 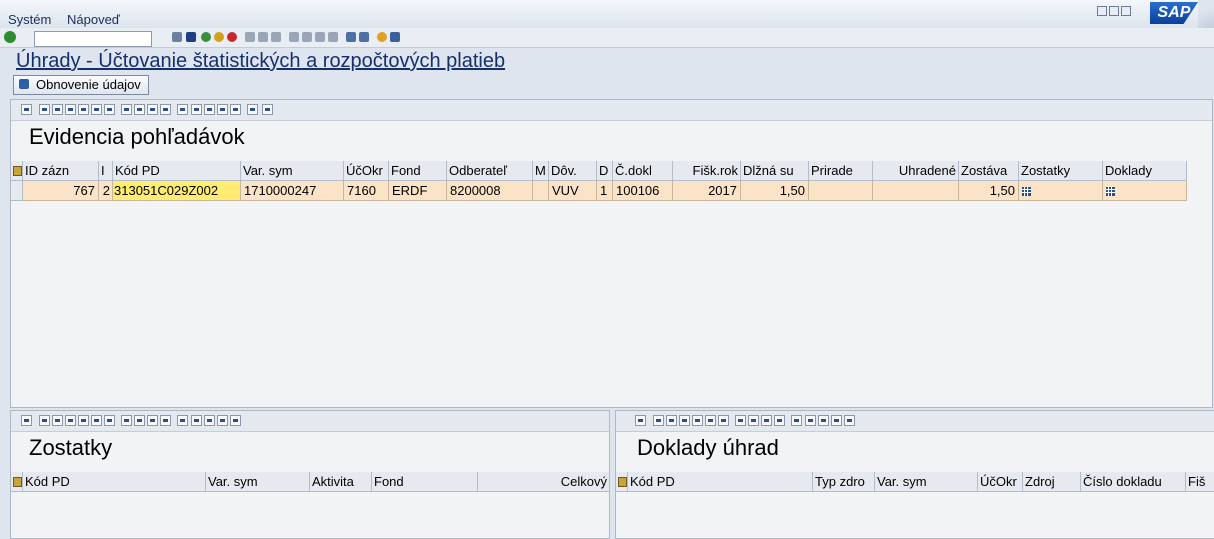 What do you see at coordinates (707, 191) in the screenshot?
I see `cell-fisk-rok: 2017` at bounding box center [707, 191].